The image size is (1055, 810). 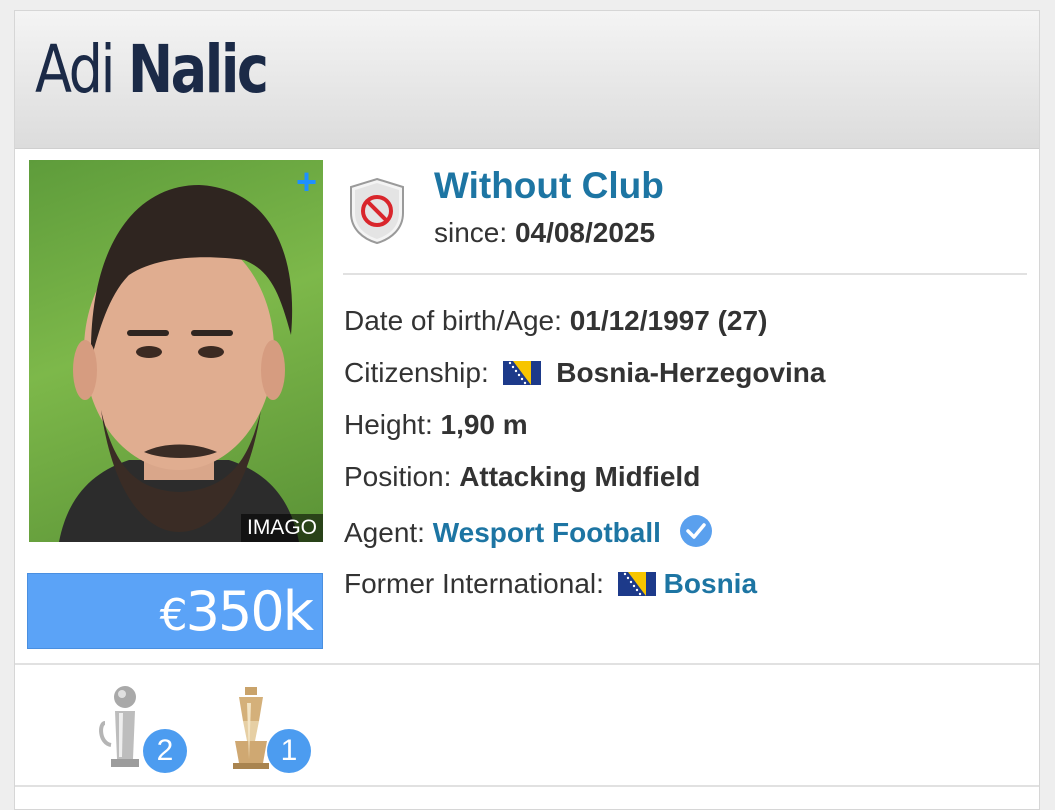 I want to click on former-international-label: Former International:, so click(x=474, y=583).